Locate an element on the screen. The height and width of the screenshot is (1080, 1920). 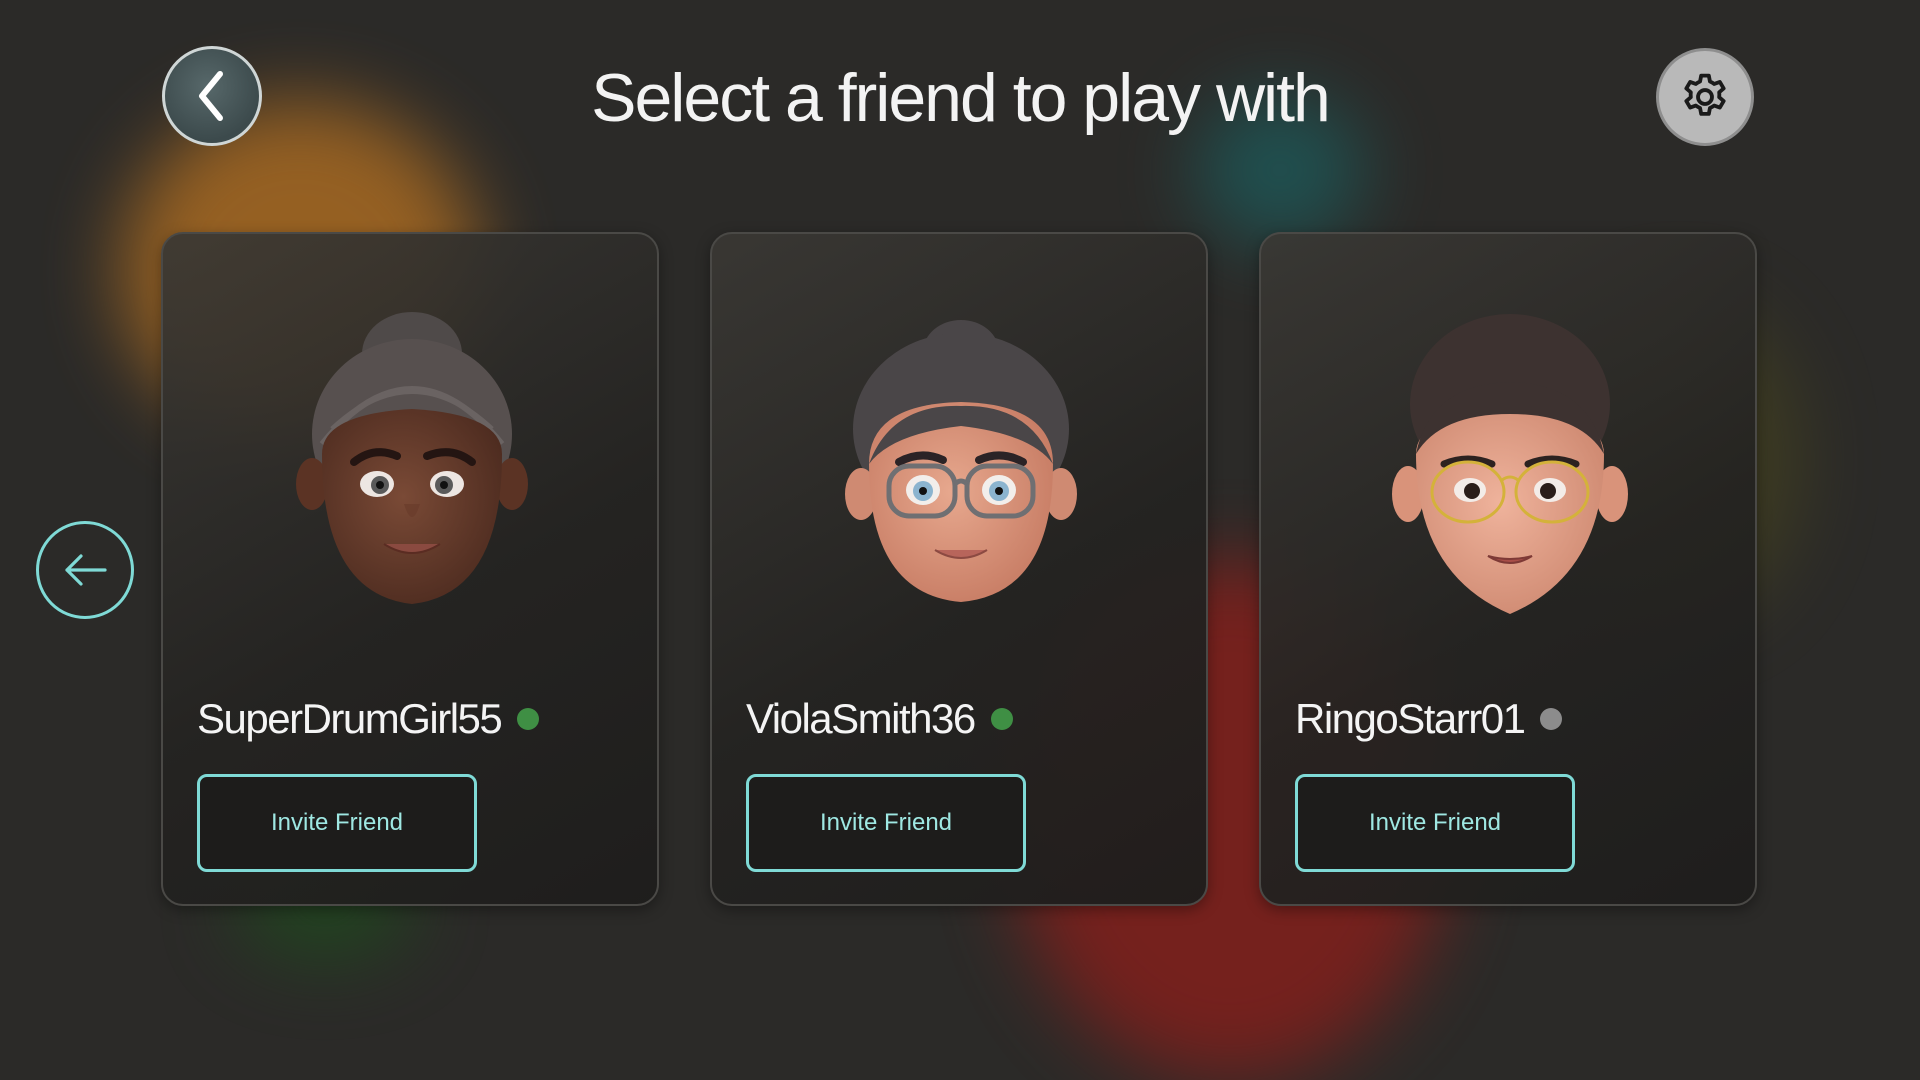
username-row: RingoStarr01 is located at coordinates (1429, 719).